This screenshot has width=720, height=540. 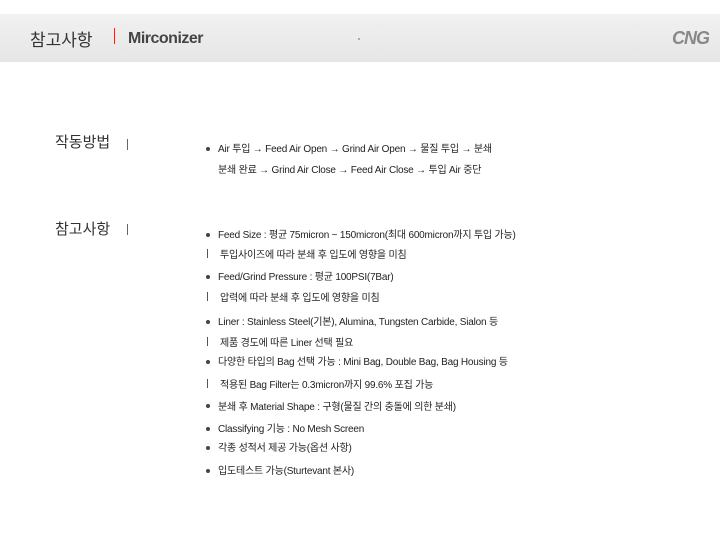 I want to click on note-sub-item: 제품 경도에 따른 Liner 선택 필요, so click(x=287, y=343).